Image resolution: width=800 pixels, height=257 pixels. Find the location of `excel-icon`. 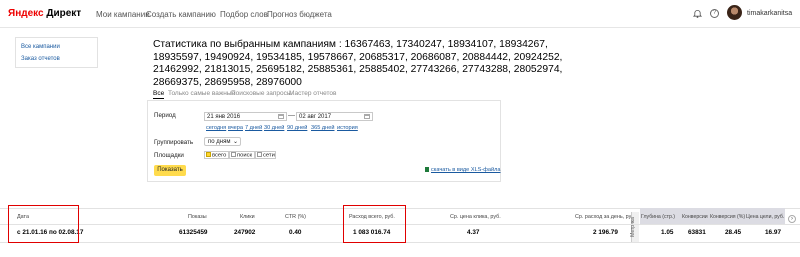

excel-icon is located at coordinates (427, 170).